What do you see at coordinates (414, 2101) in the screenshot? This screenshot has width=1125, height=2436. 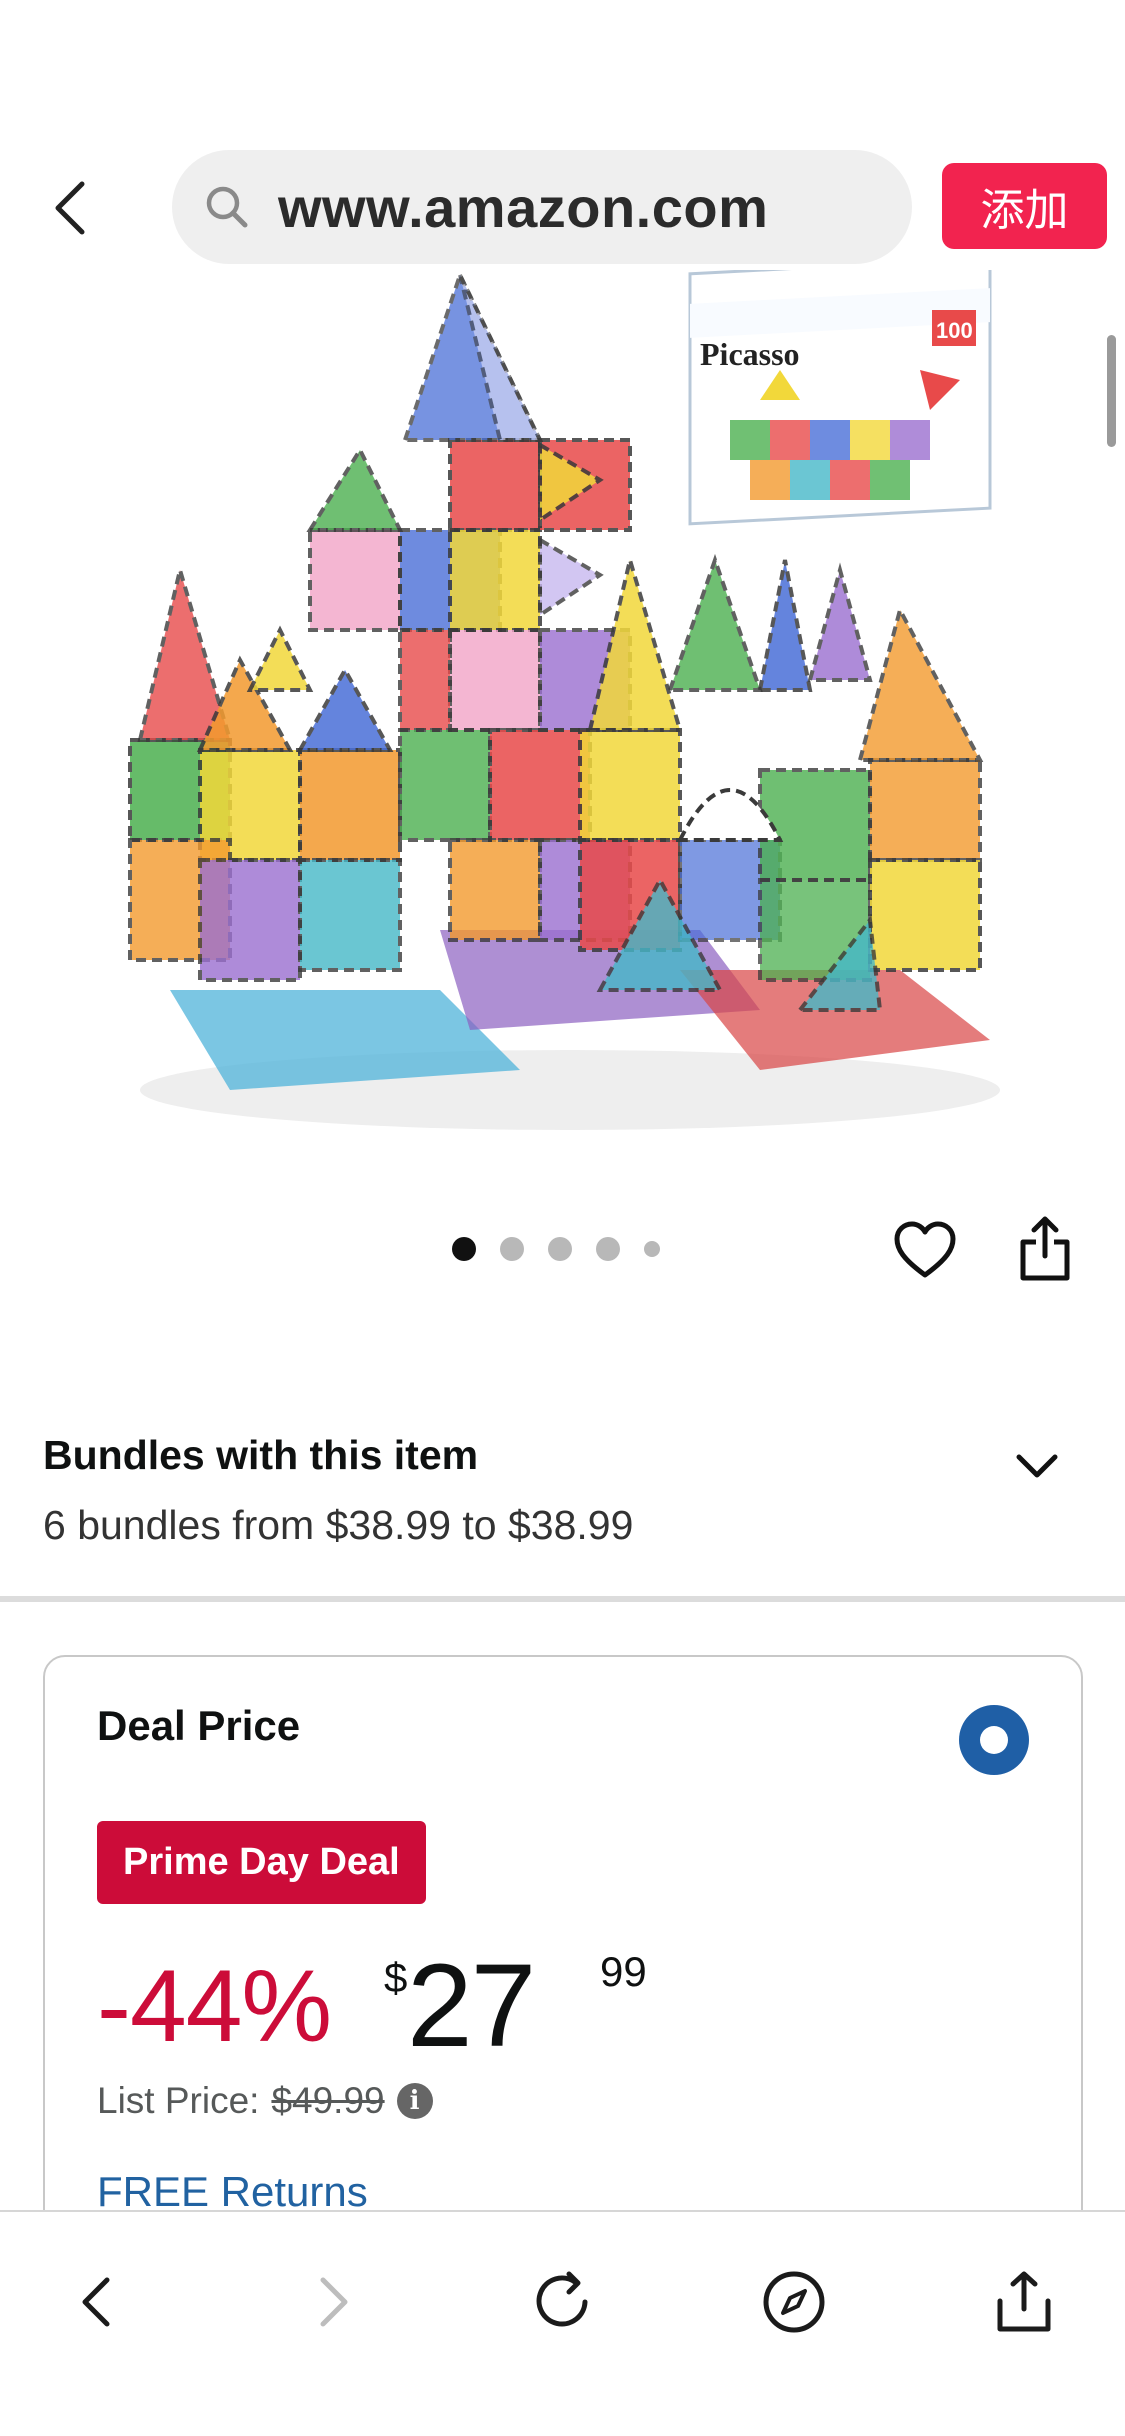 I see `info-icon: i` at bounding box center [414, 2101].